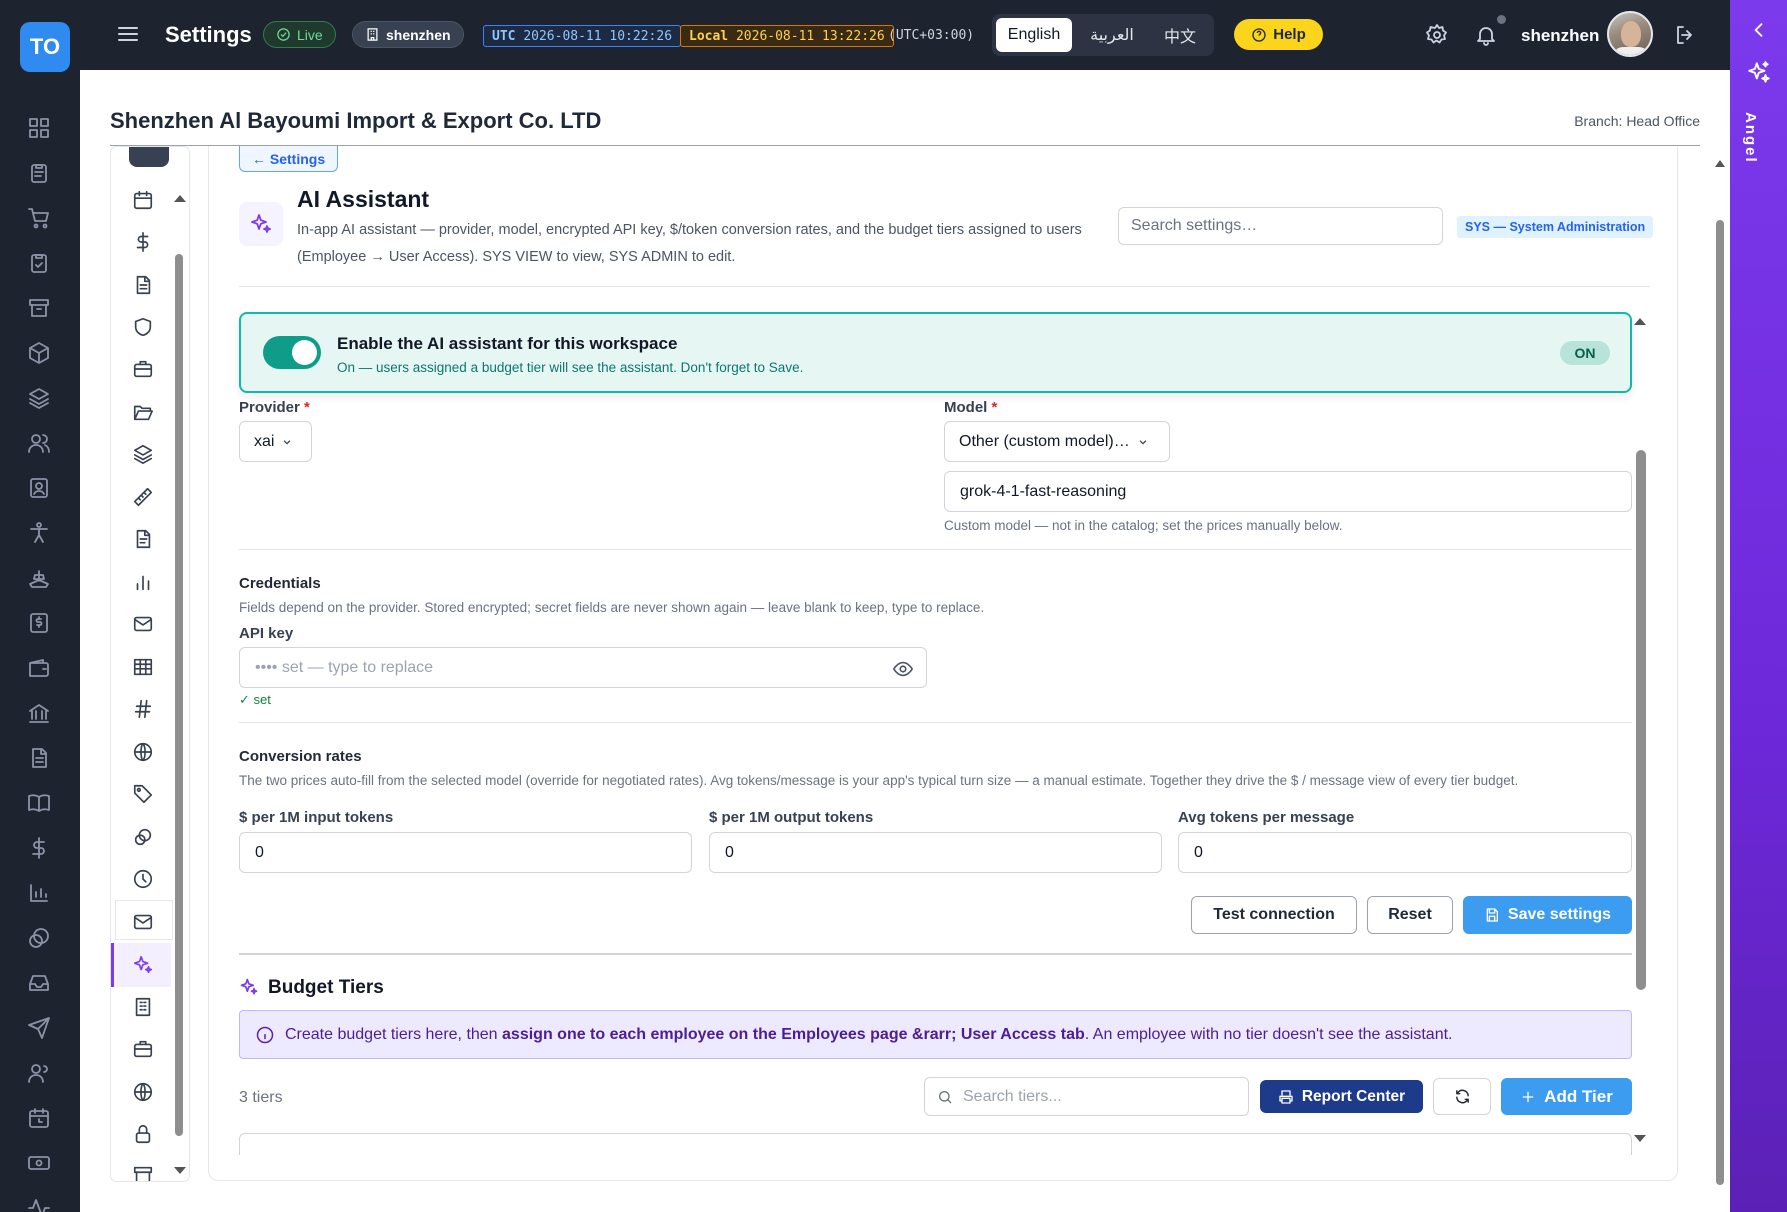  Describe the element at coordinates (1112, 35) in the screenshot. I see `lang-arabic: العربية` at that location.